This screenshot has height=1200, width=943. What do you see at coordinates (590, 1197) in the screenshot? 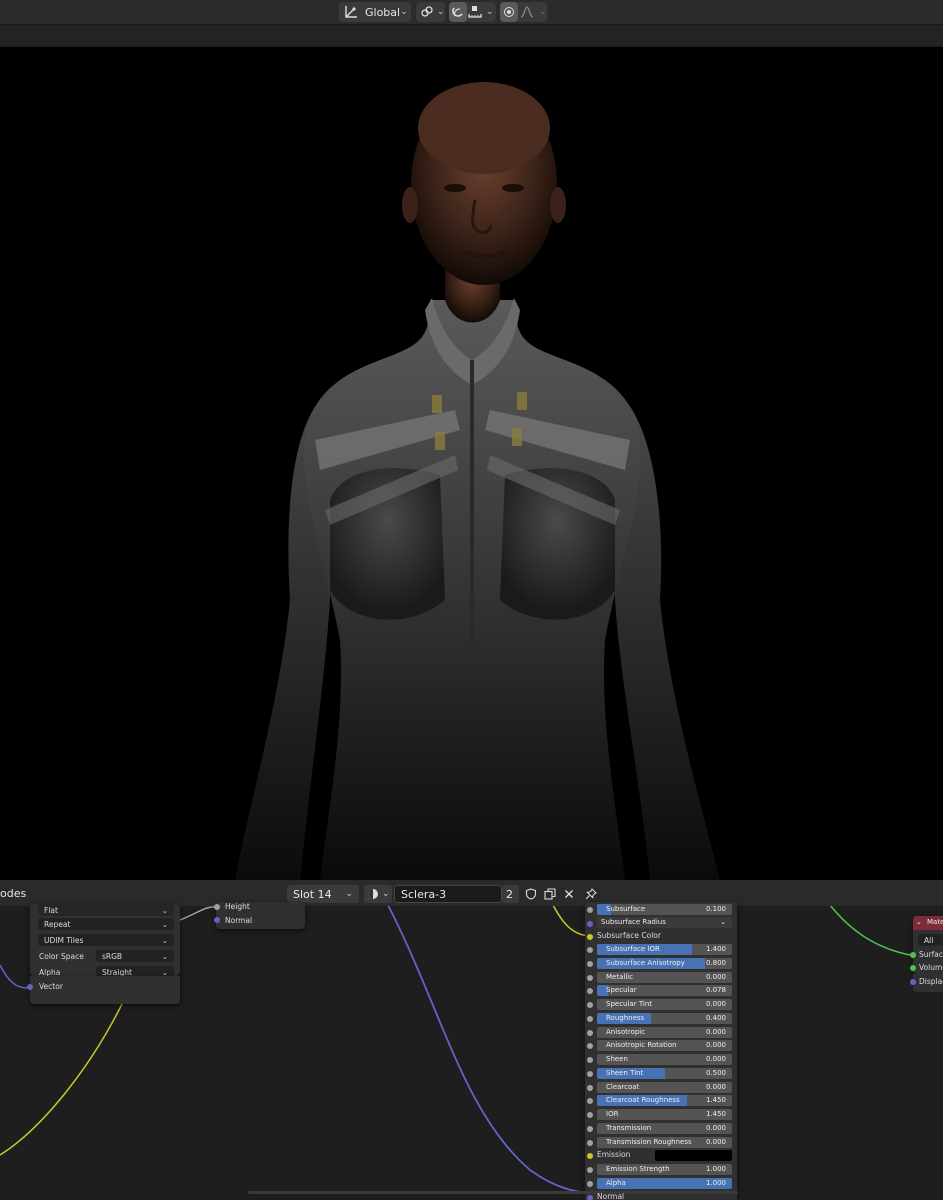
I see `normal-socket` at bounding box center [590, 1197].